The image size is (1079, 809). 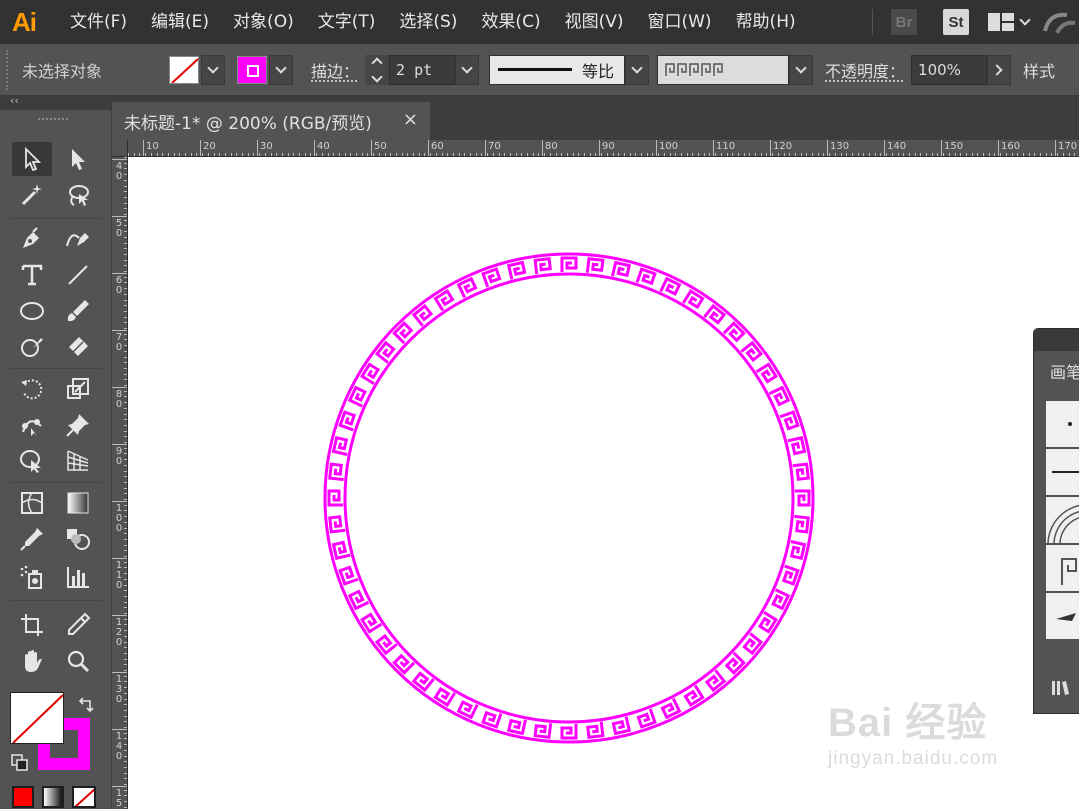 What do you see at coordinates (1062, 424) in the screenshot?
I see `brush-item-dot` at bounding box center [1062, 424].